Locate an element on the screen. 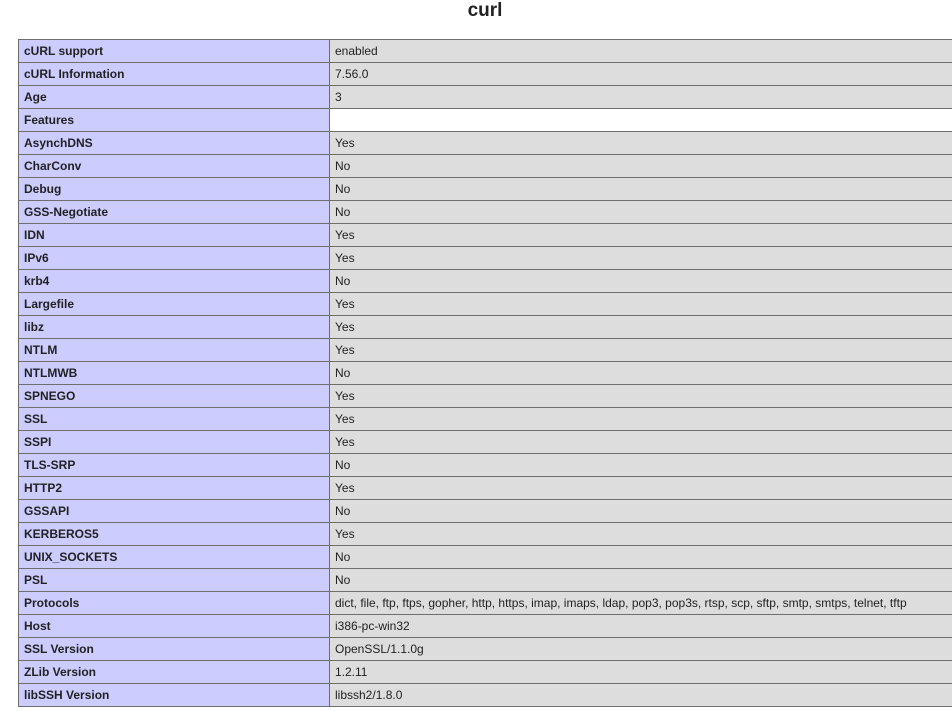 This screenshot has height=711, width=952. row-key: NTLMWB is located at coordinates (174, 373).